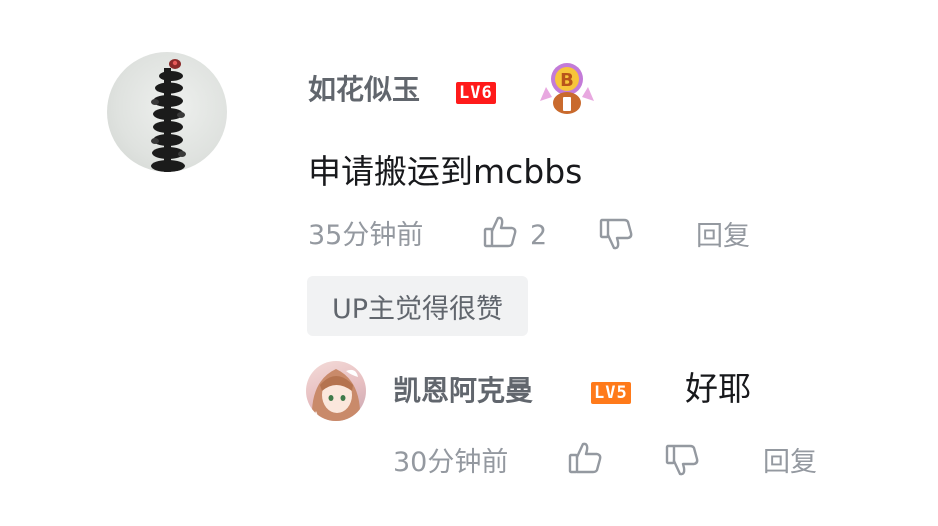 The image size is (938, 526). I want to click on reply-avatar, so click(336, 391).